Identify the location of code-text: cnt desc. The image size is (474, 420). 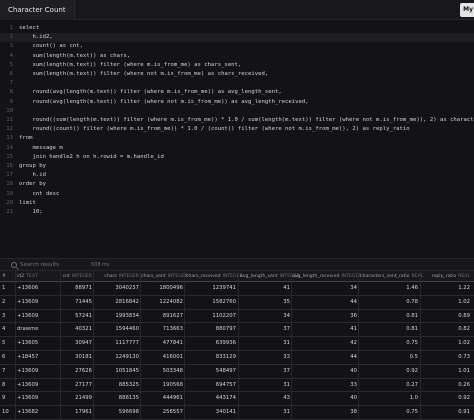
(39, 194).